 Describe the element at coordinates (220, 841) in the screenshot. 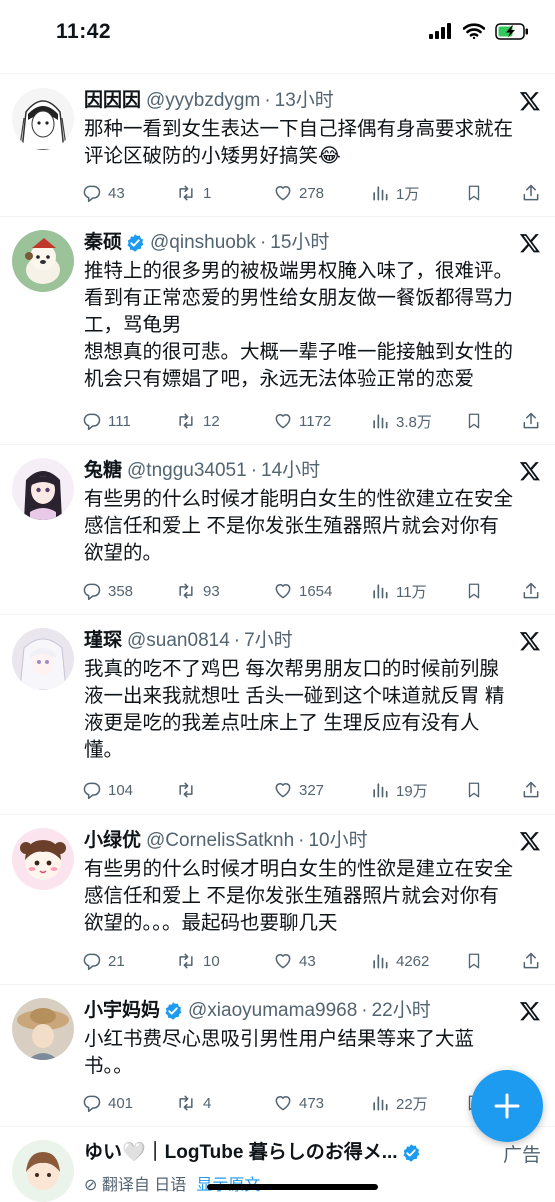

I see `author-handle: @CornelisSatknh` at that location.